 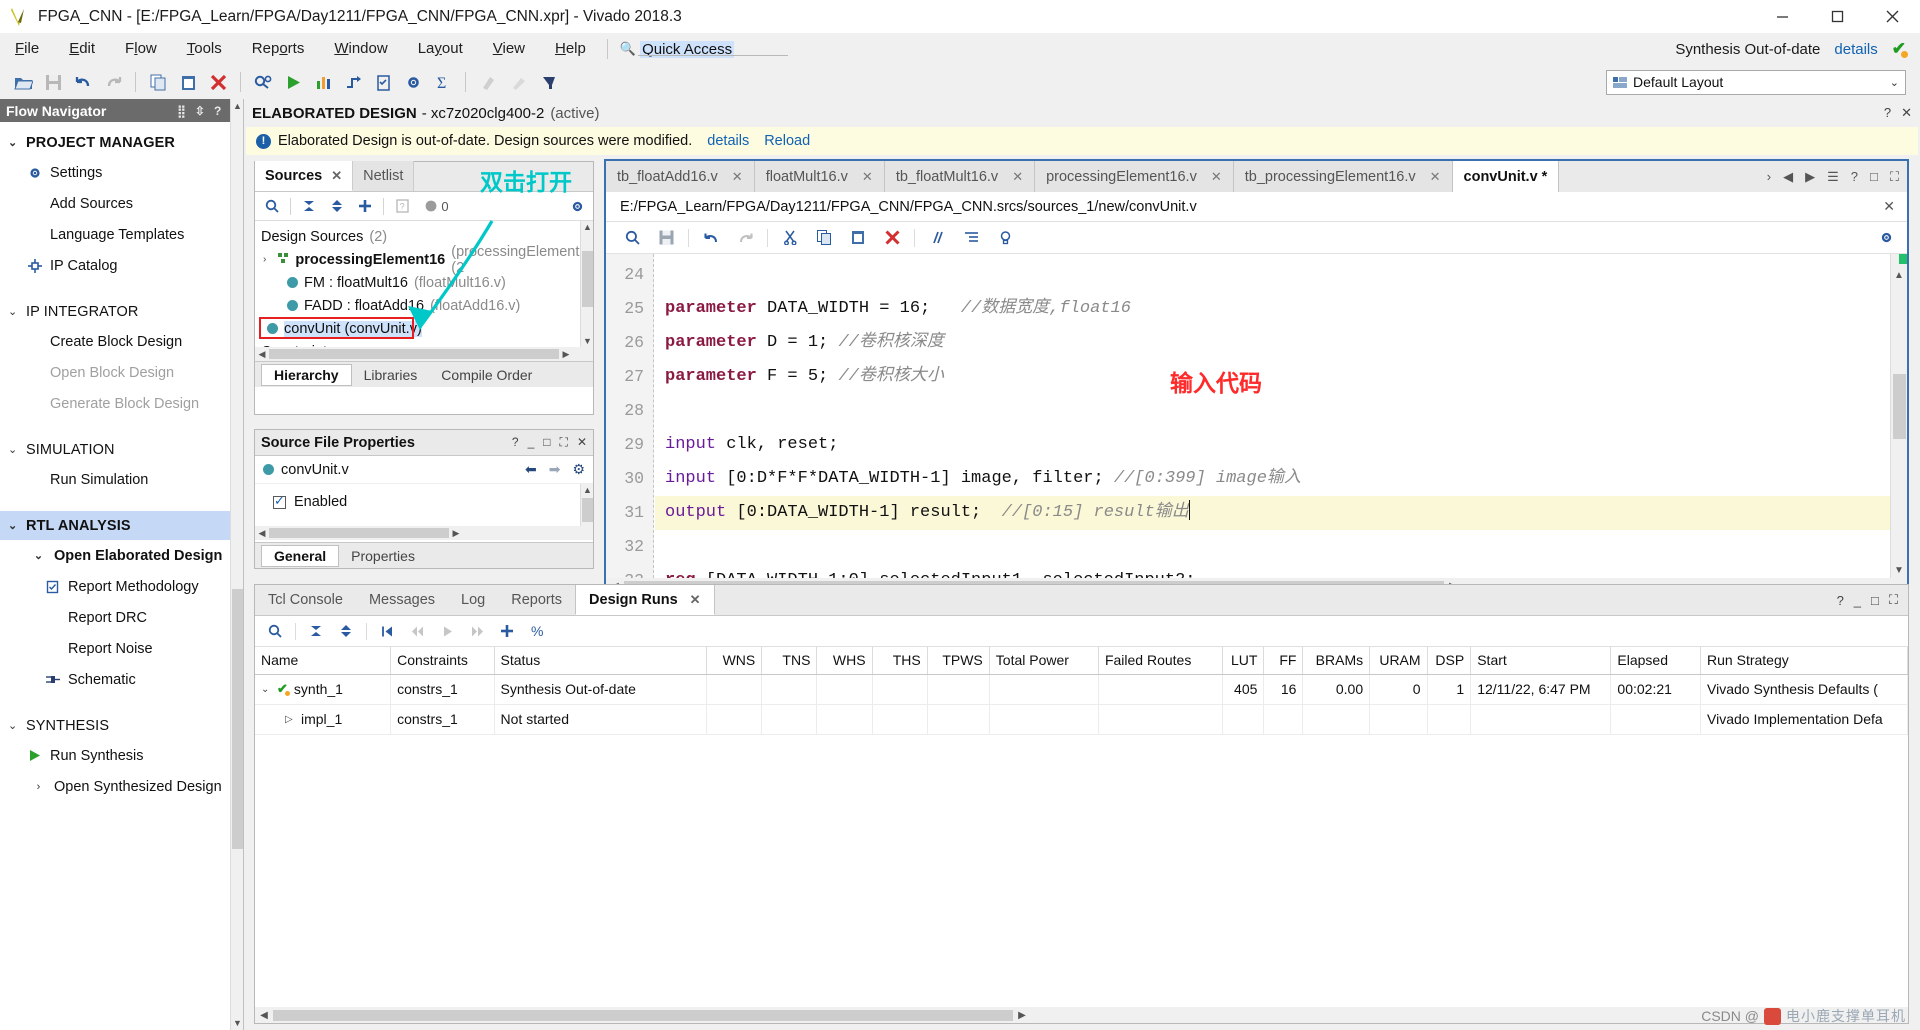 I want to click on code-vertical-scrollbar: ▲ ▼, so click(x=1898, y=416).